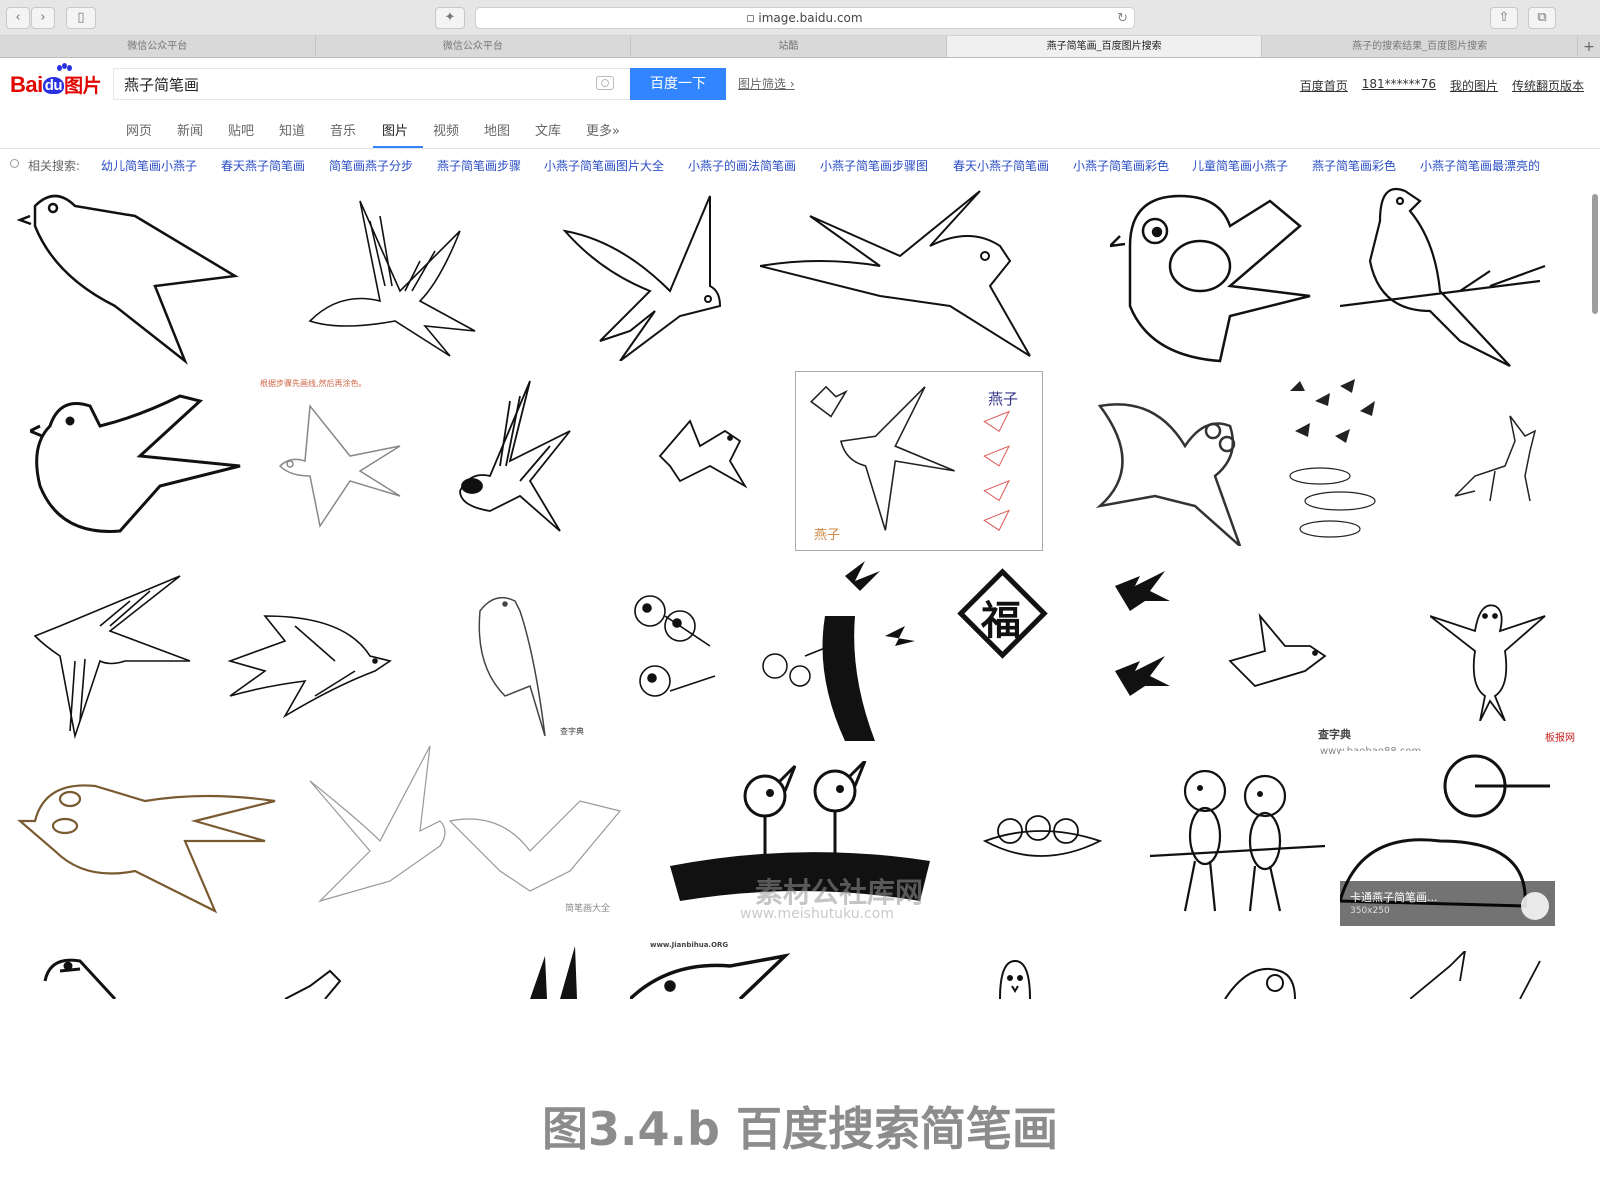  I want to click on related-item: 小燕子的画法简笔画, so click(742, 165).